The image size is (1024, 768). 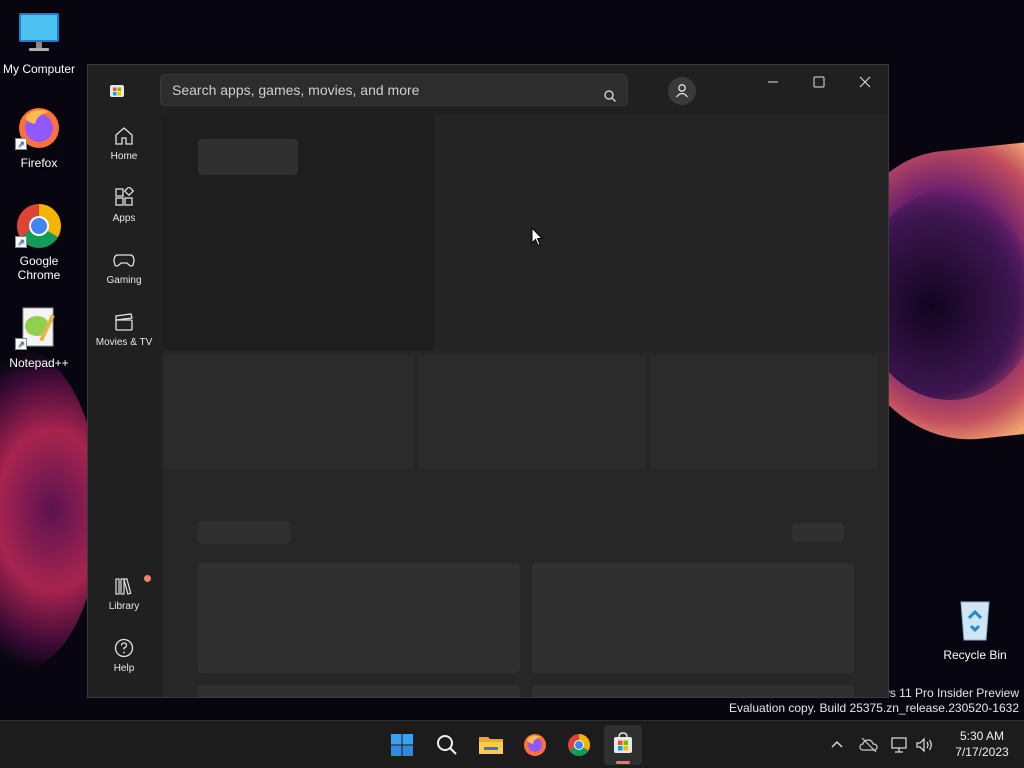 I want to click on help-icon, so click(x=124, y=648).